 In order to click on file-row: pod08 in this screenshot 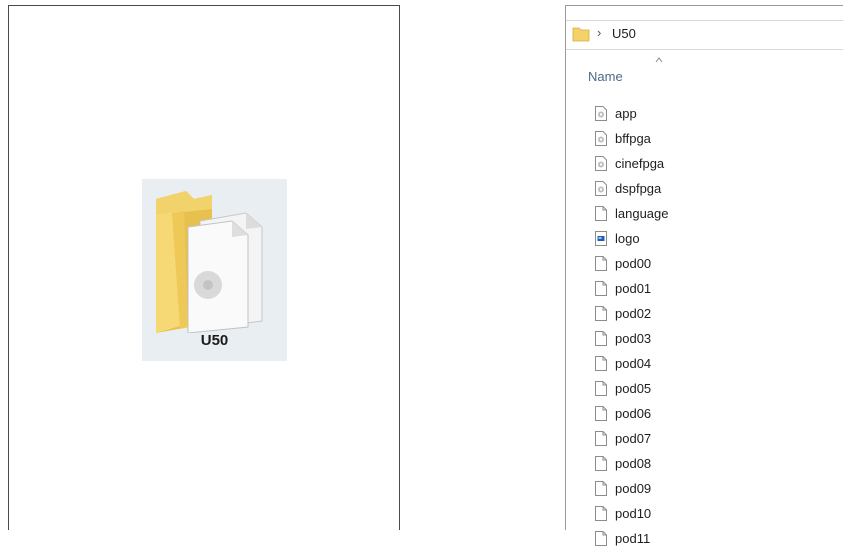, I will do `click(632, 463)`.